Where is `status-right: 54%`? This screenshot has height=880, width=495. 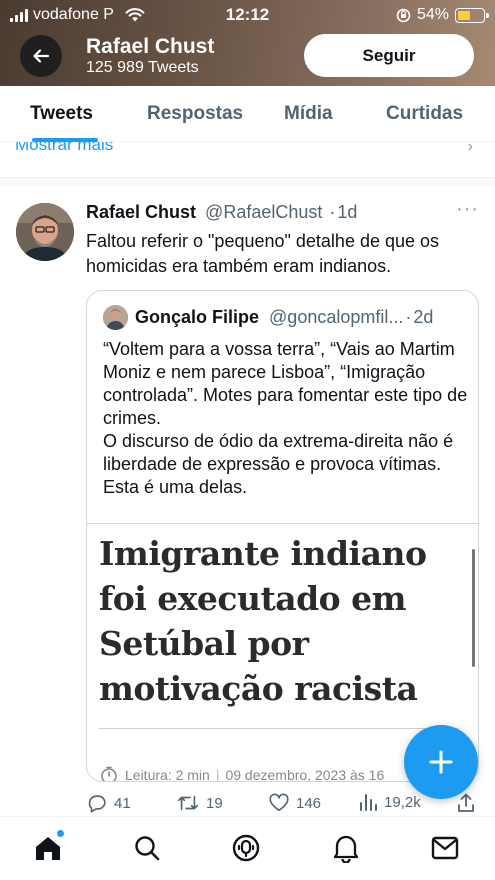
status-right: 54% is located at coordinates (442, 15).